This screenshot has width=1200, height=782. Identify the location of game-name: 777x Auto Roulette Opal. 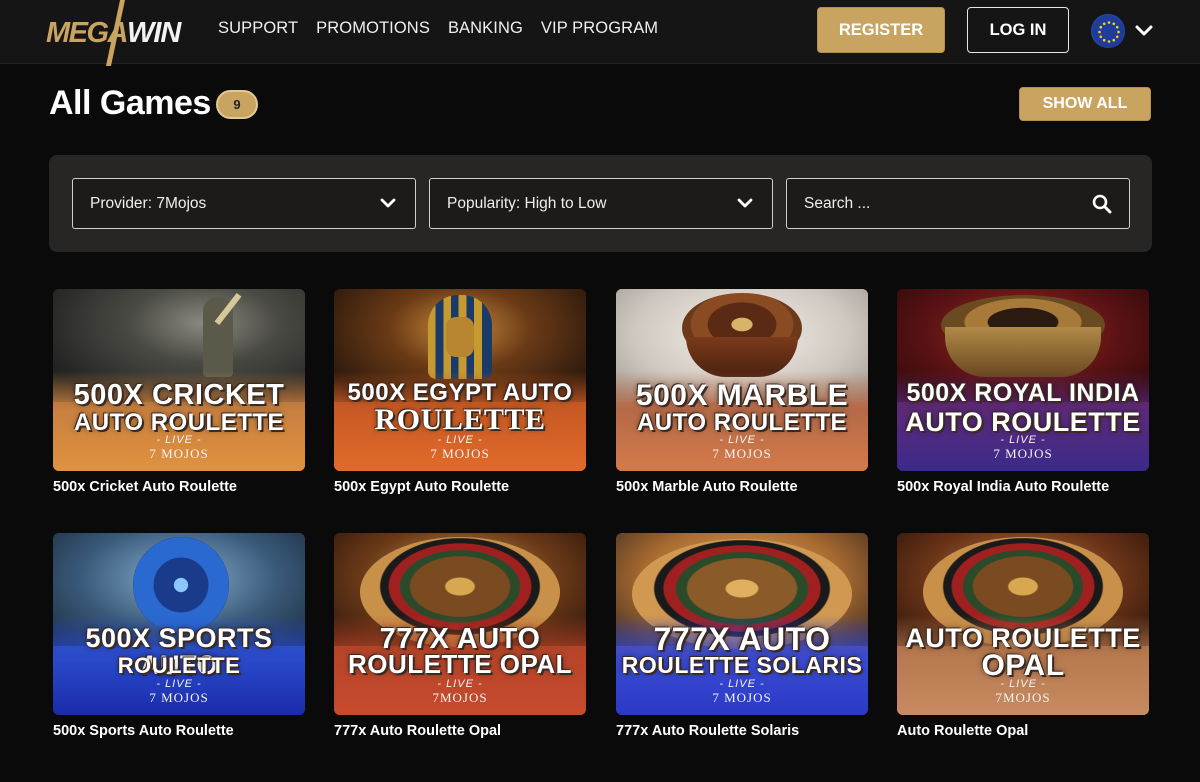
(460, 731).